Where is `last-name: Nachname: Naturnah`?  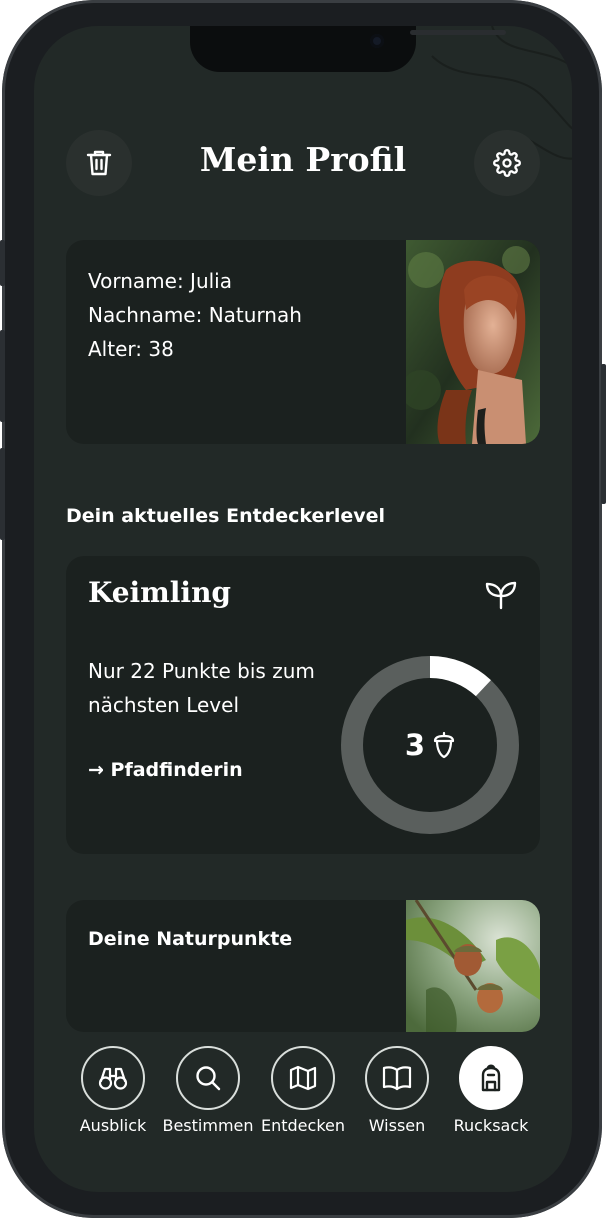
last-name: Nachname: Naturnah is located at coordinates (195, 315).